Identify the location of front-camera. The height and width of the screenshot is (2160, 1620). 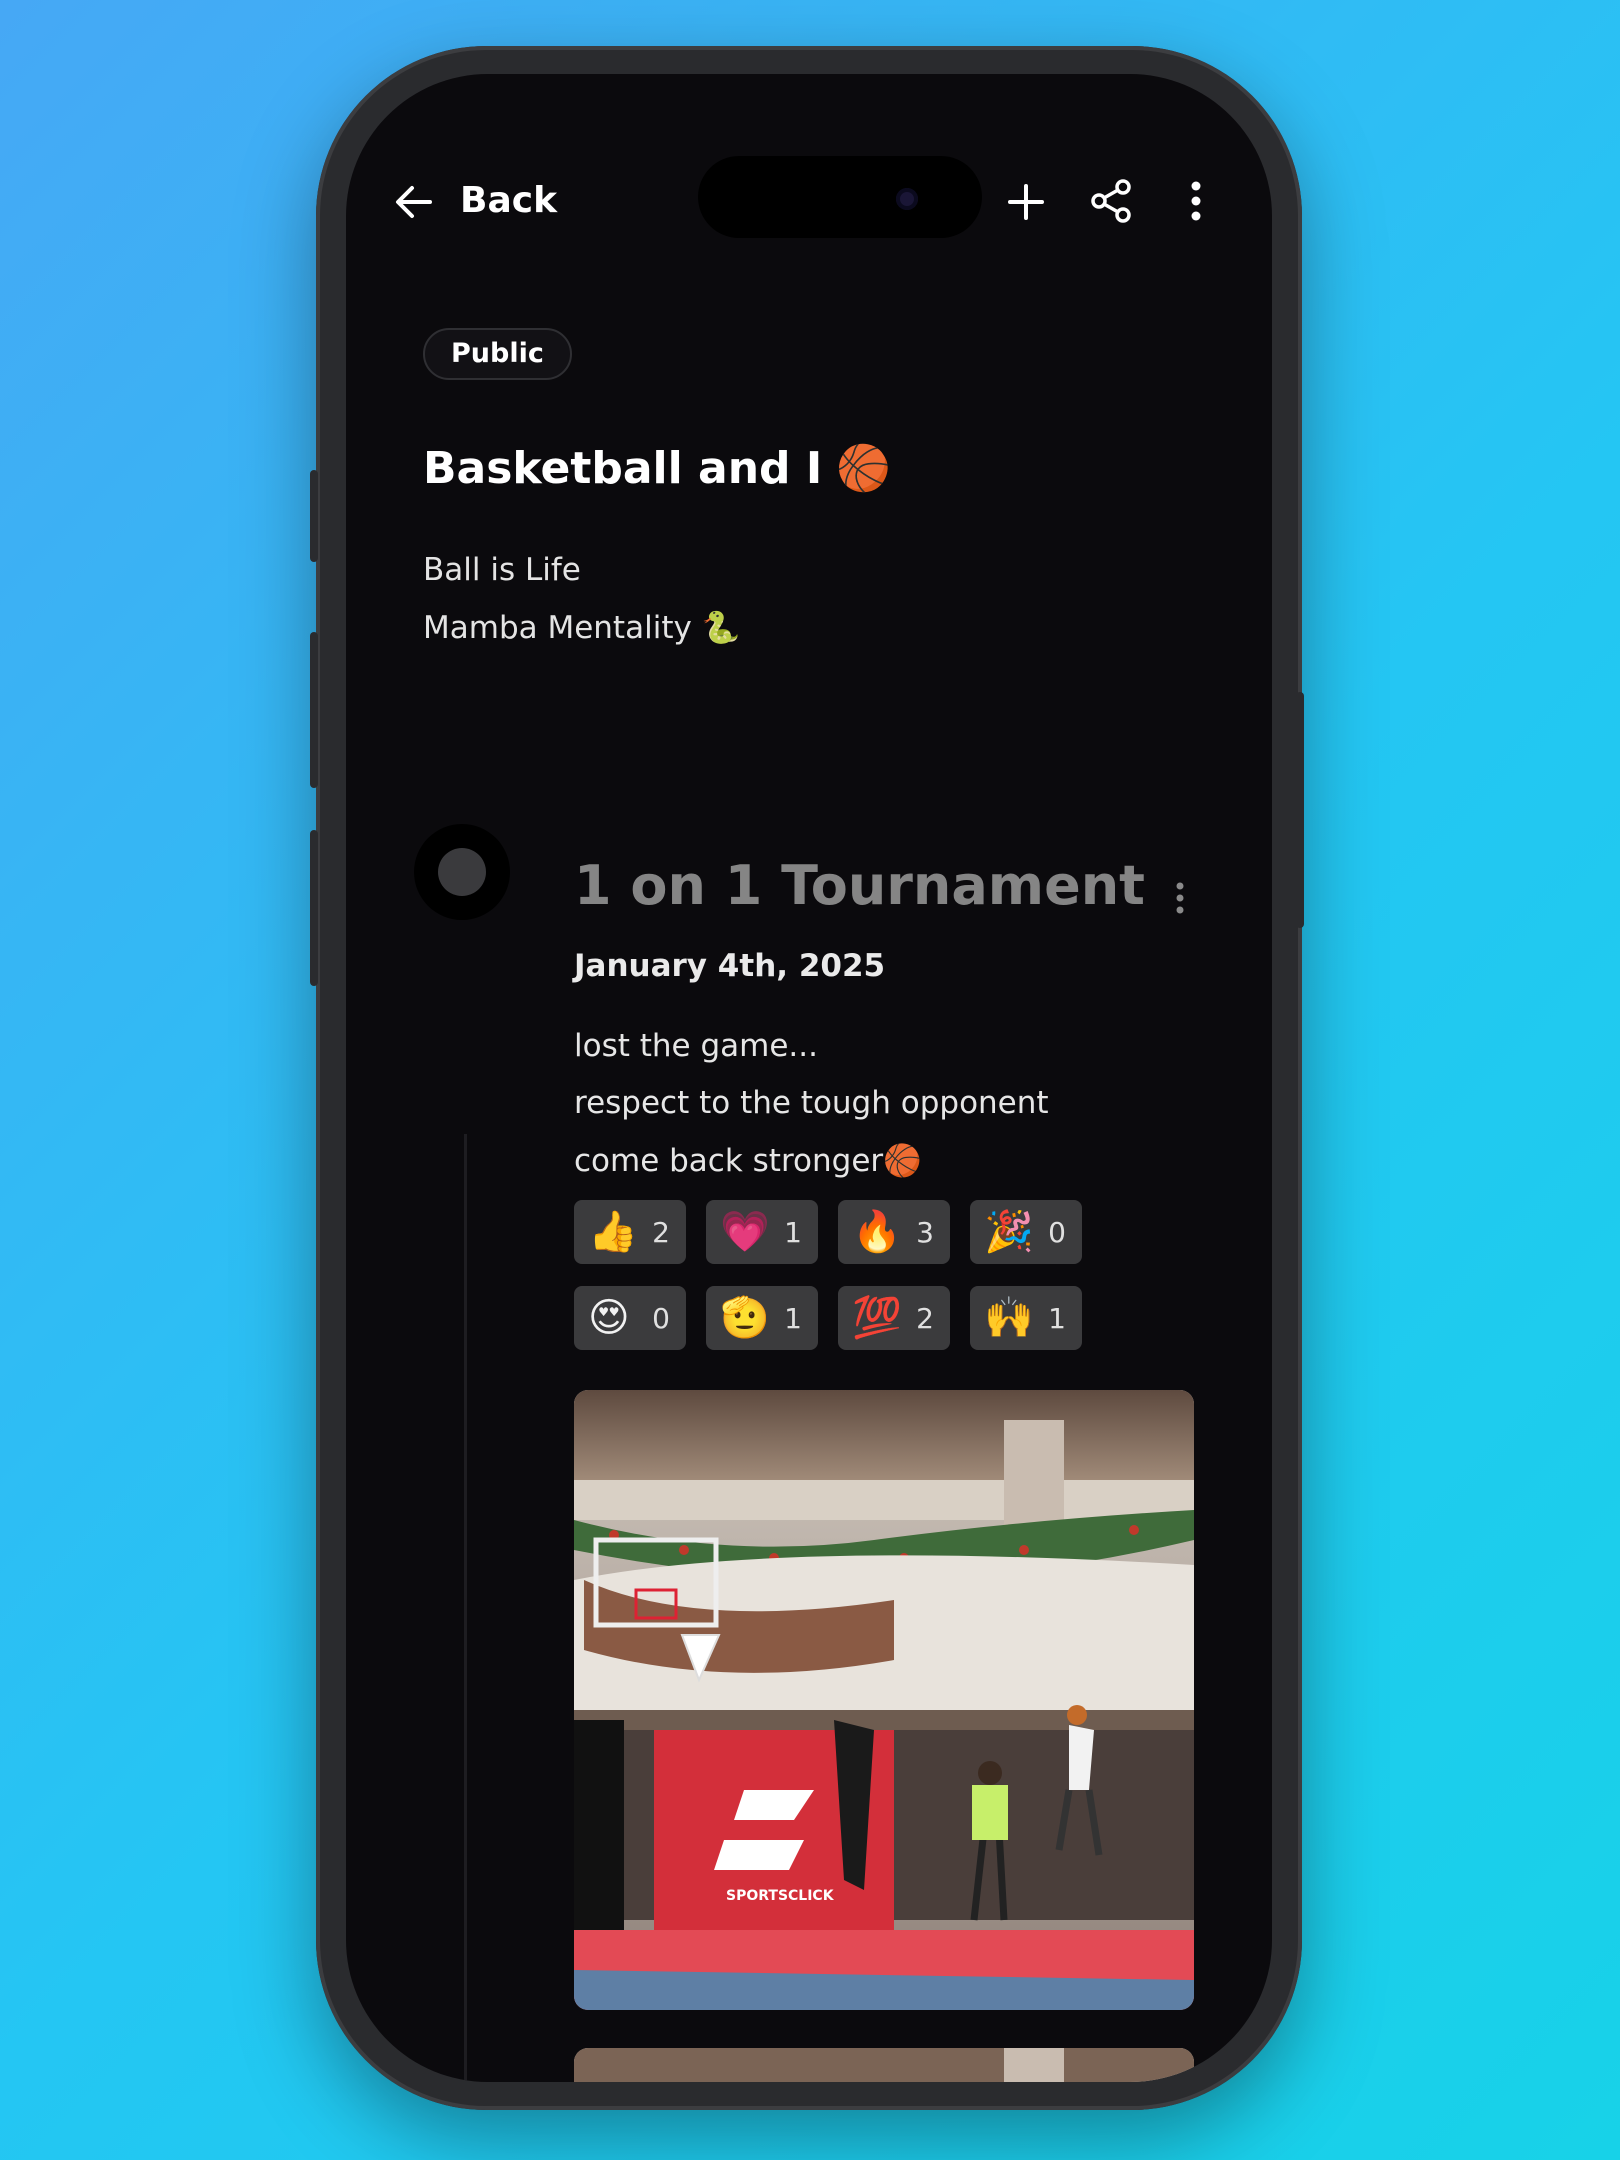
(907, 199).